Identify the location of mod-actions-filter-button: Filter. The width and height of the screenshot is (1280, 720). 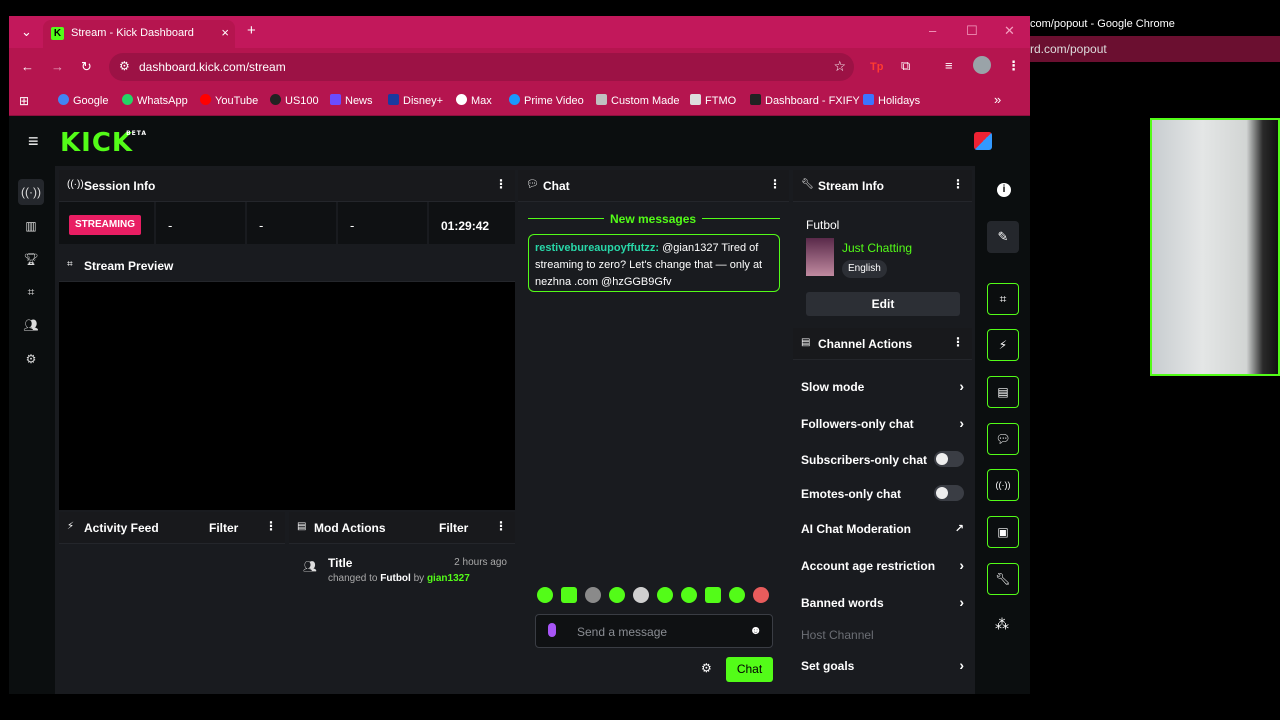
(453, 528).